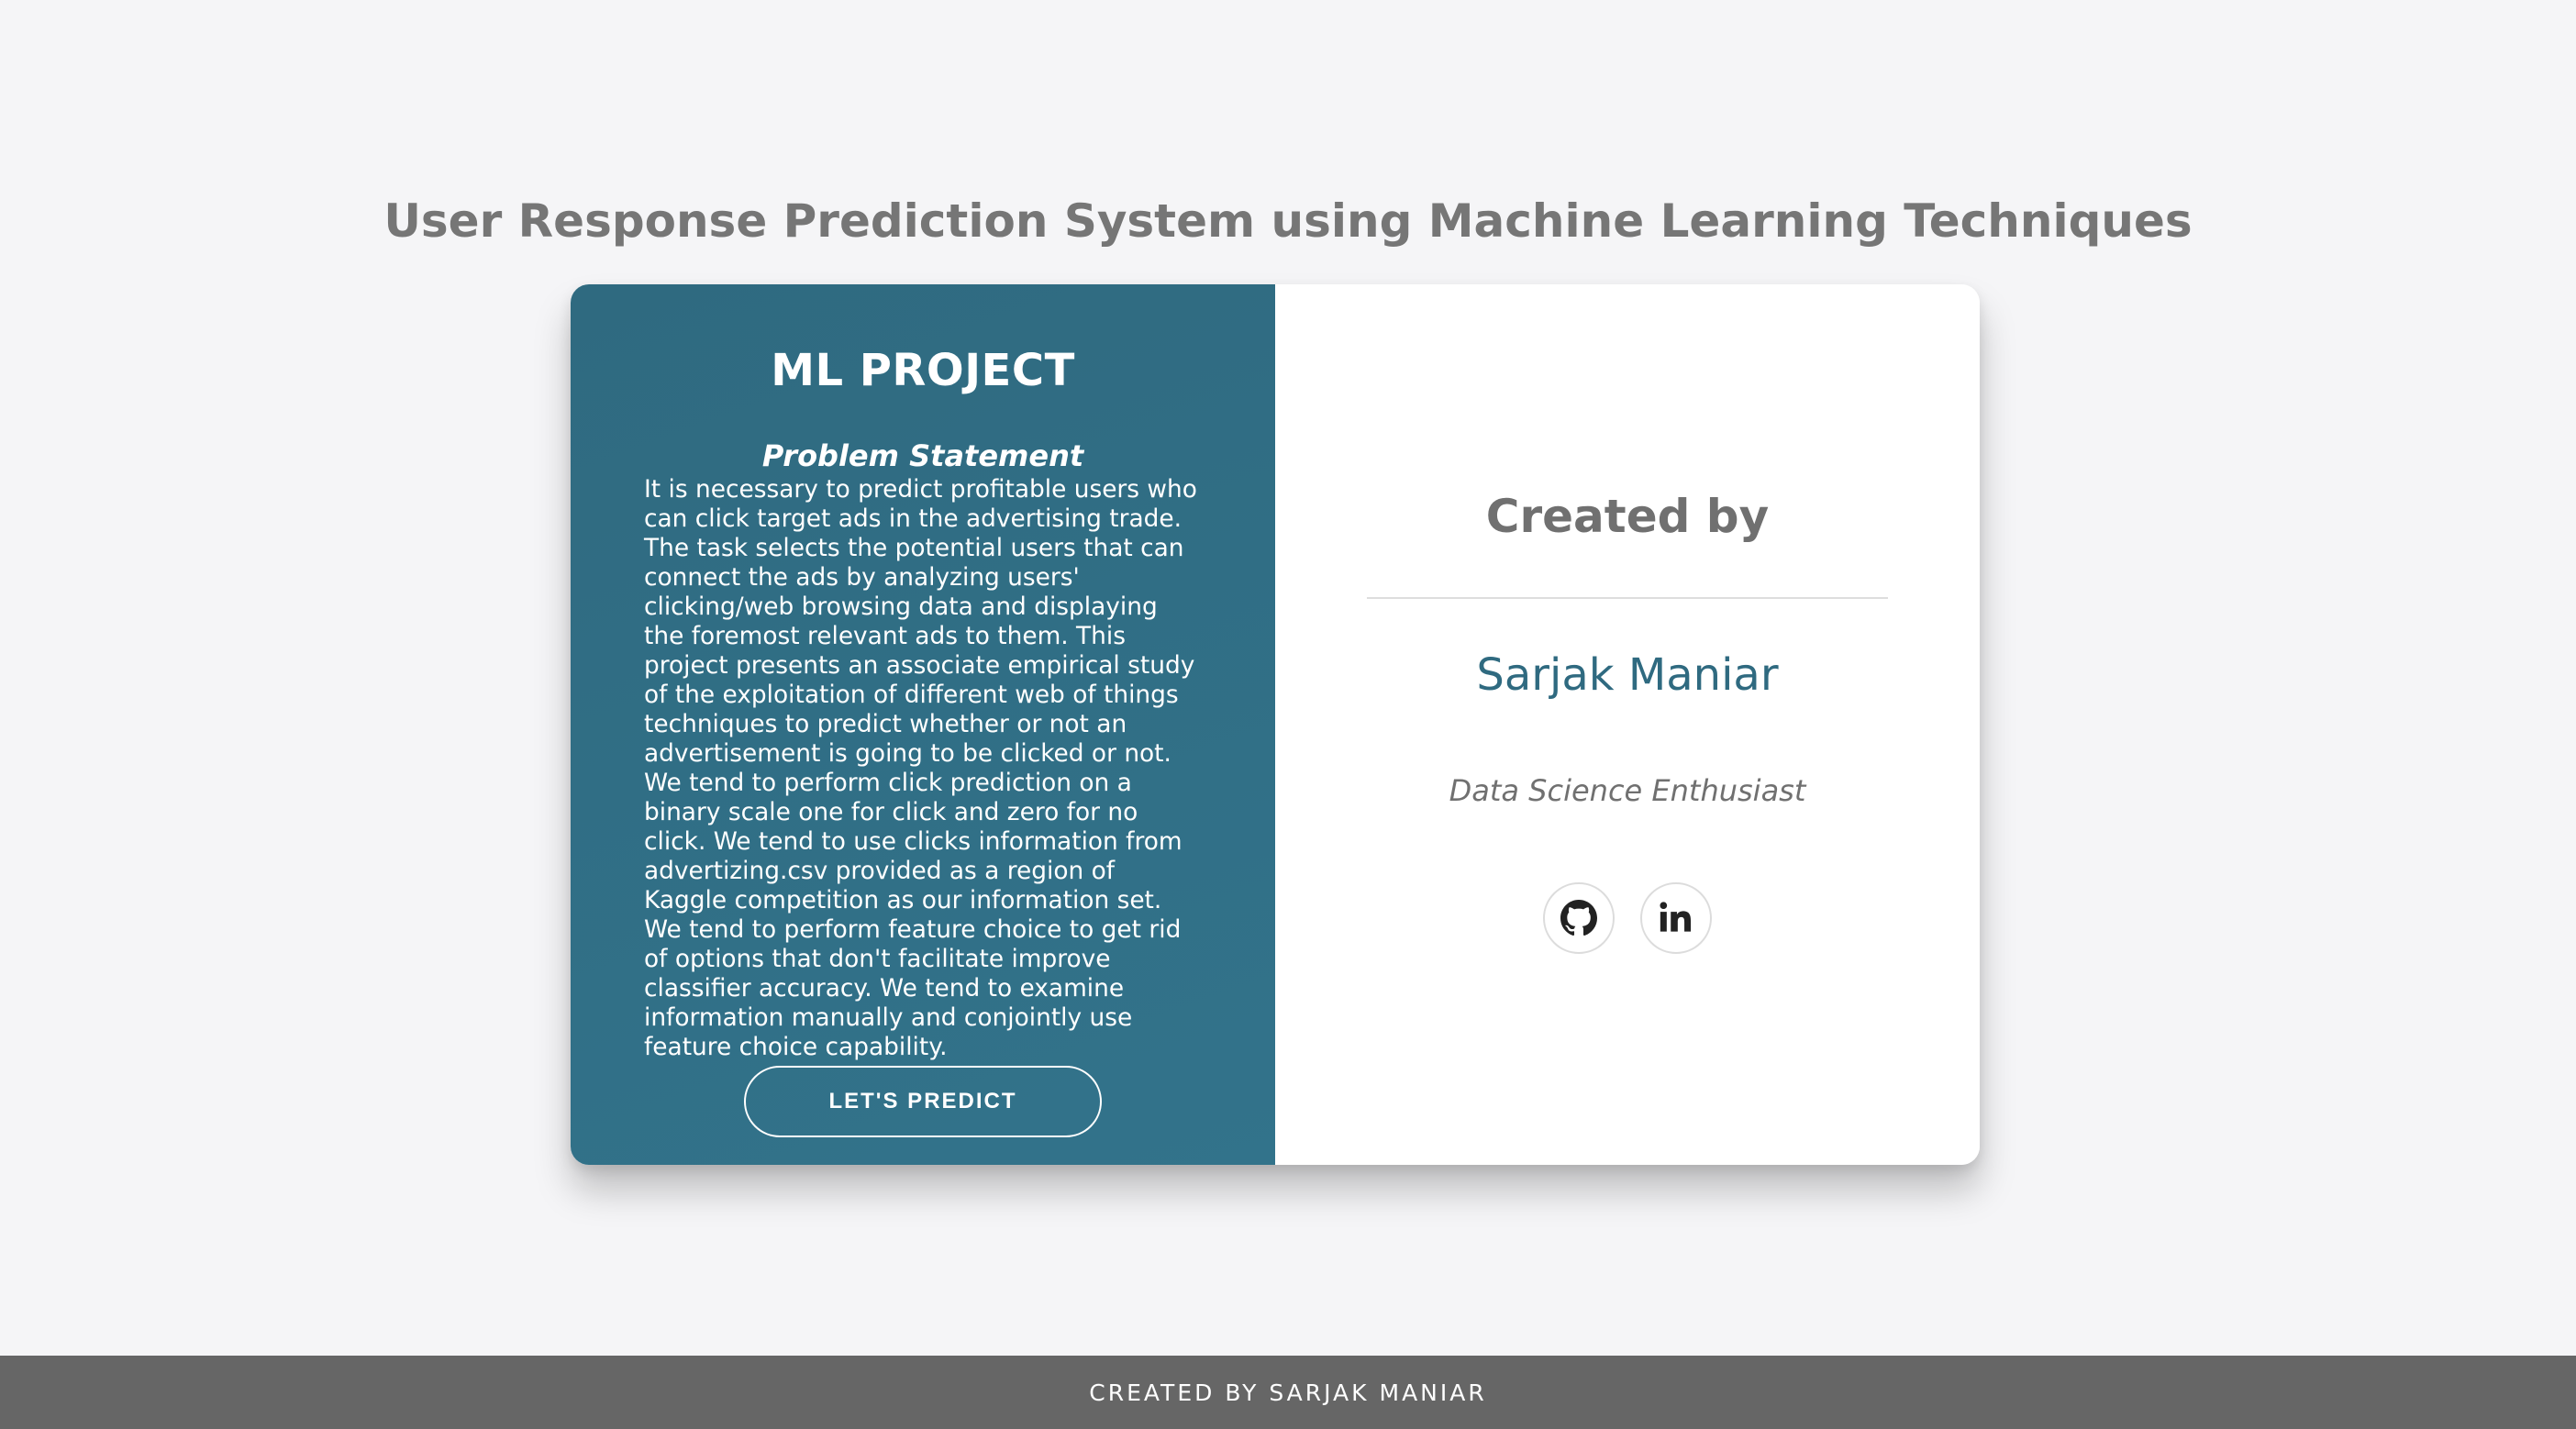 Image resolution: width=2576 pixels, height=1429 pixels. I want to click on author-role: Data Science Enthusiast, so click(1627, 790).